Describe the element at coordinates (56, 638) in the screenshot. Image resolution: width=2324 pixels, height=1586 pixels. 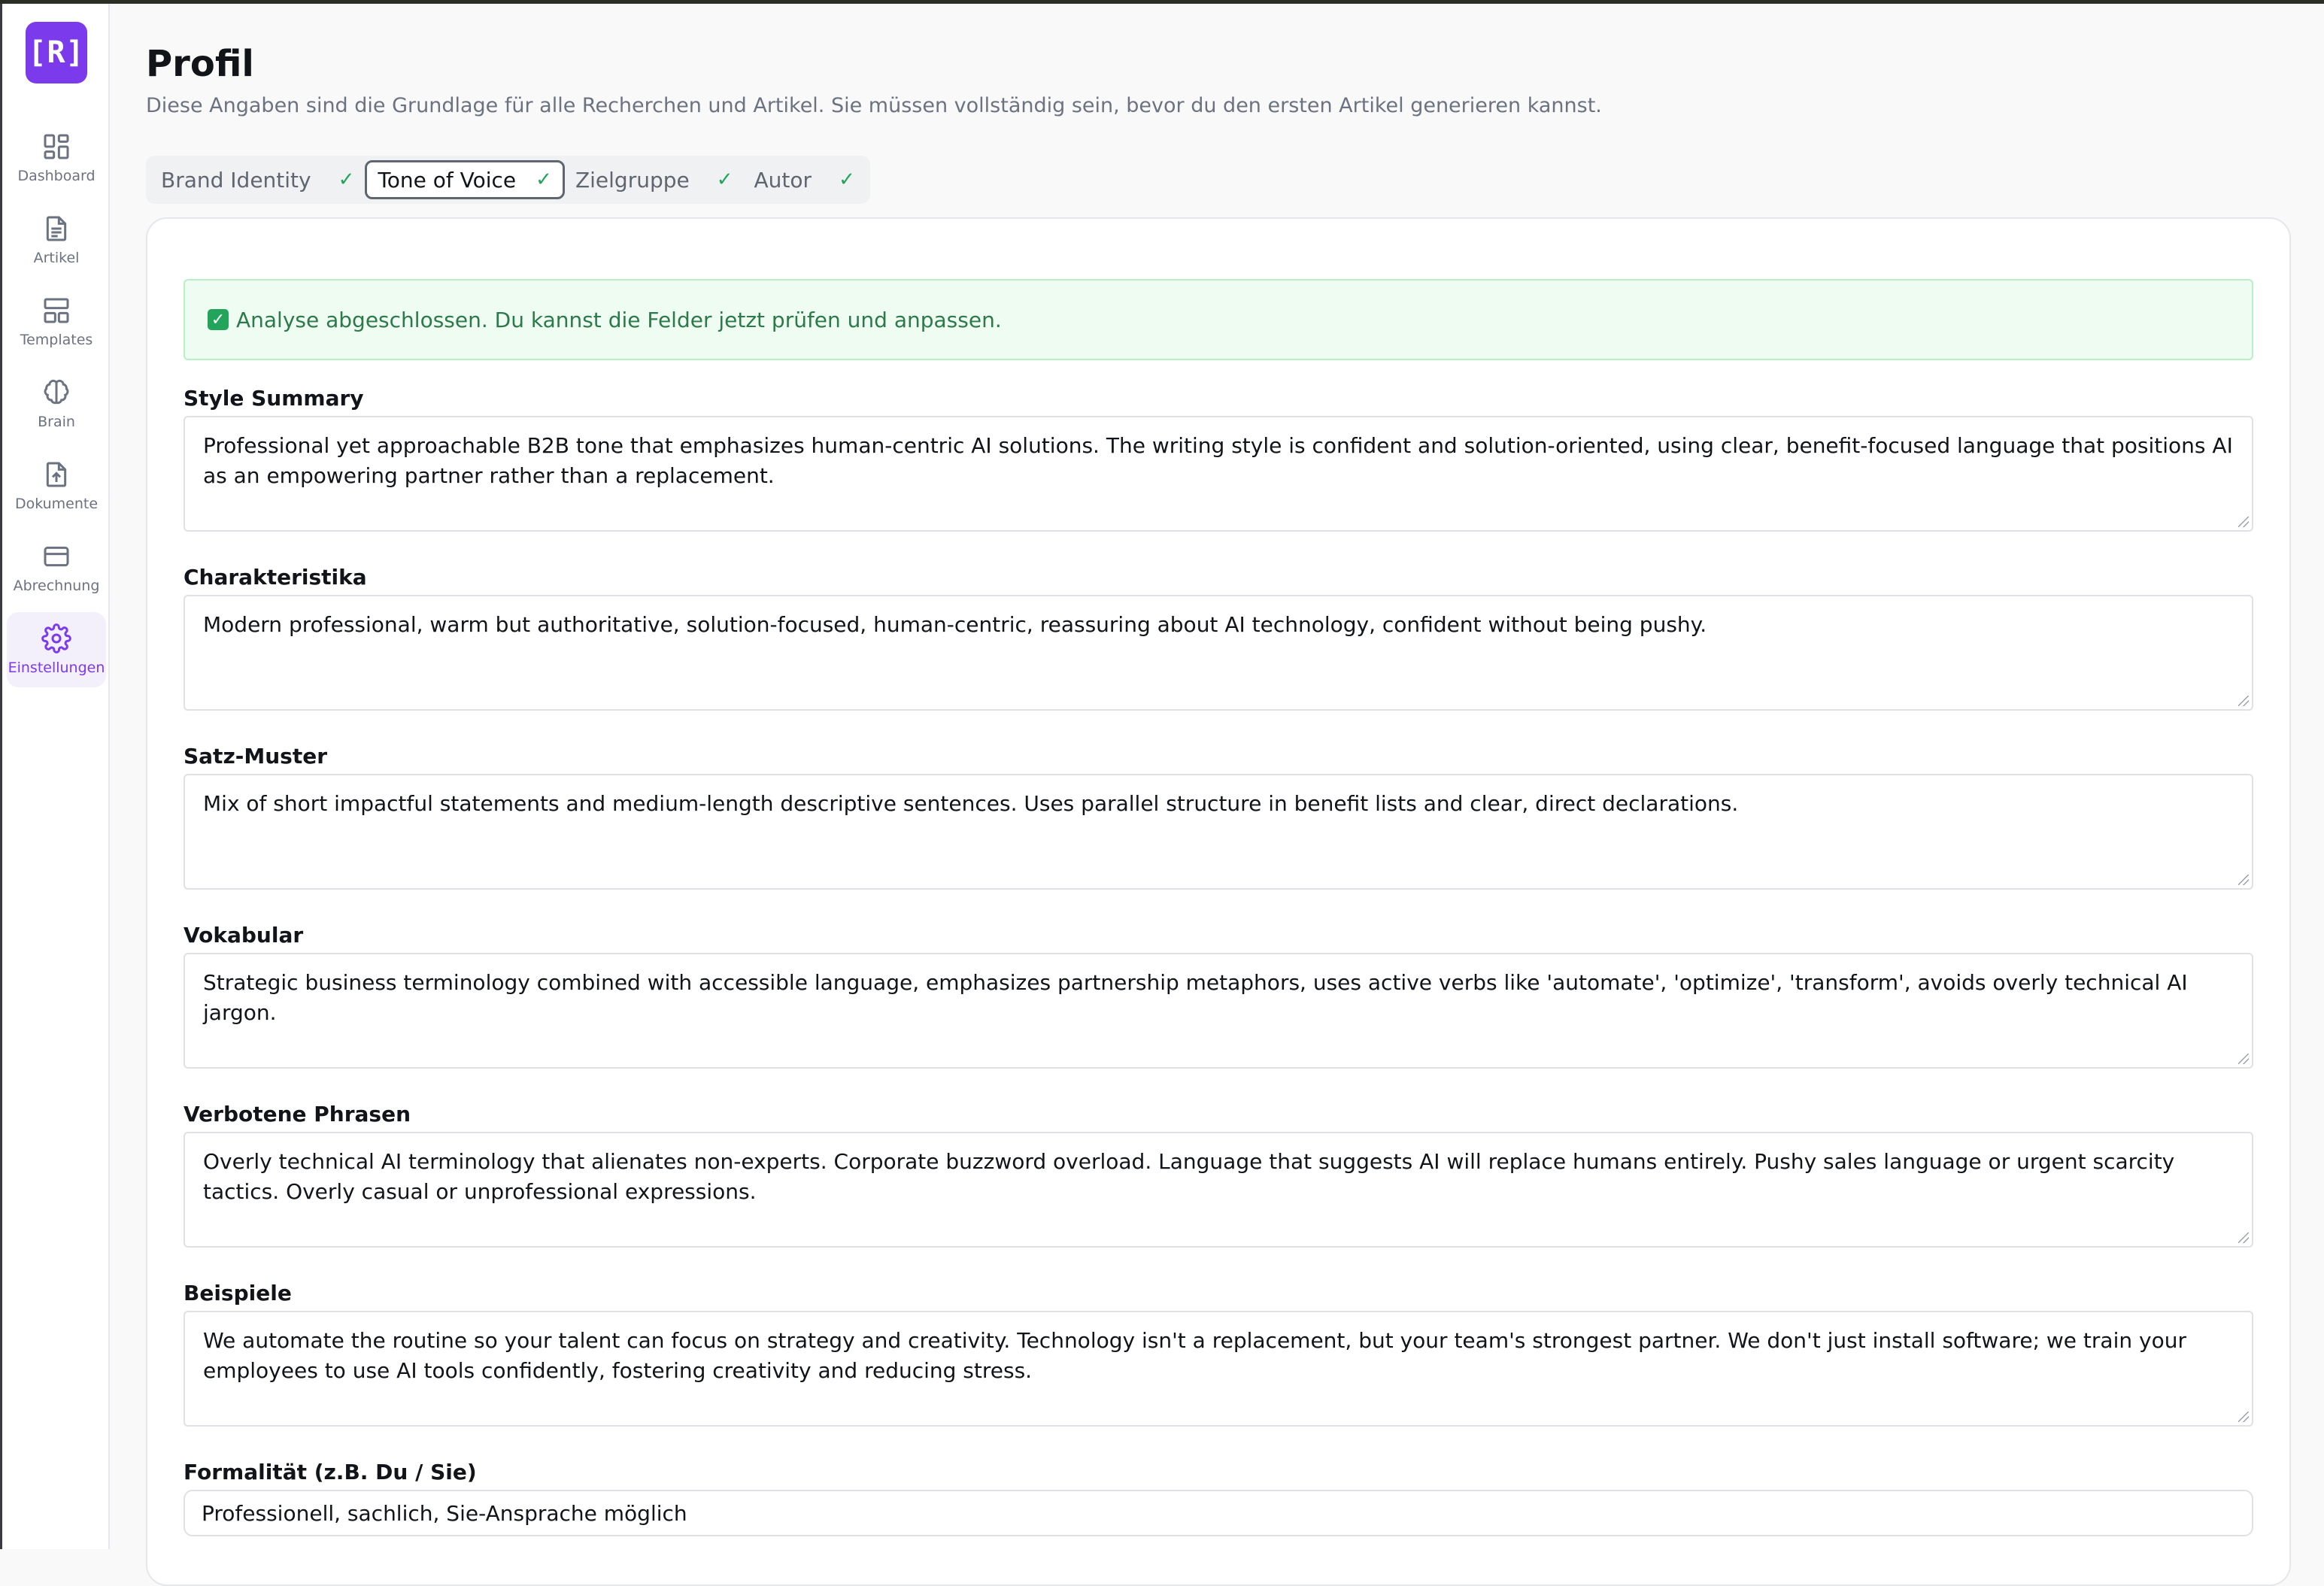
I see `gear-icon` at that location.